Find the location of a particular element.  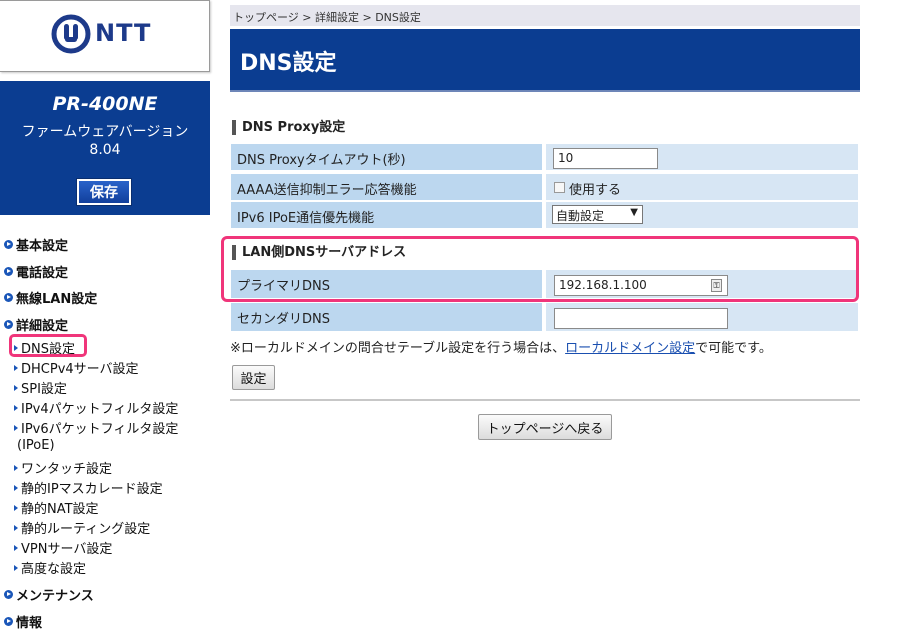

firmware-label: ファームウェアバージョン is located at coordinates (105, 132).